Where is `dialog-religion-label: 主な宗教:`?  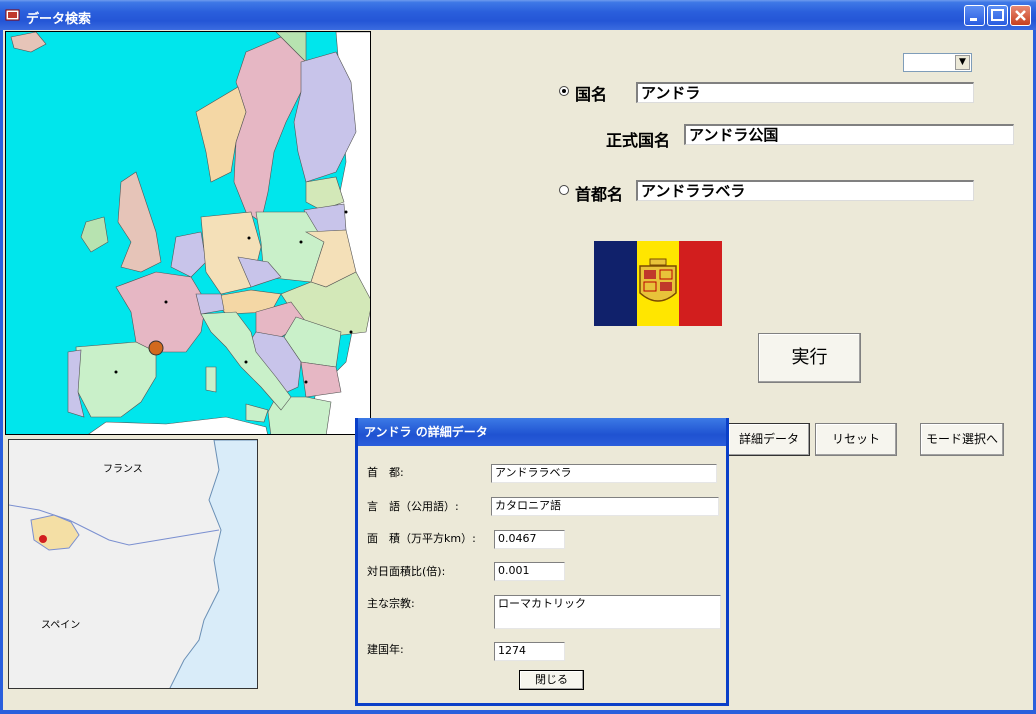
dialog-religion-label: 主な宗教: is located at coordinates (391, 603).